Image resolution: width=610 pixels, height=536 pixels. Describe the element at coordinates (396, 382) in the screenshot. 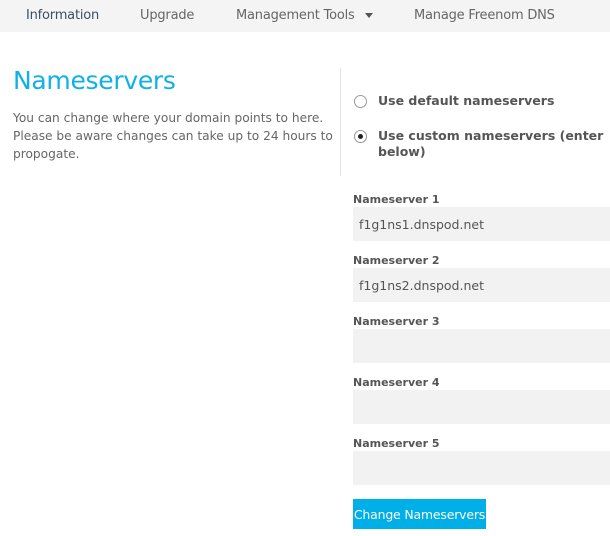

I see `nameserver-4-label: Nameserver 4` at that location.